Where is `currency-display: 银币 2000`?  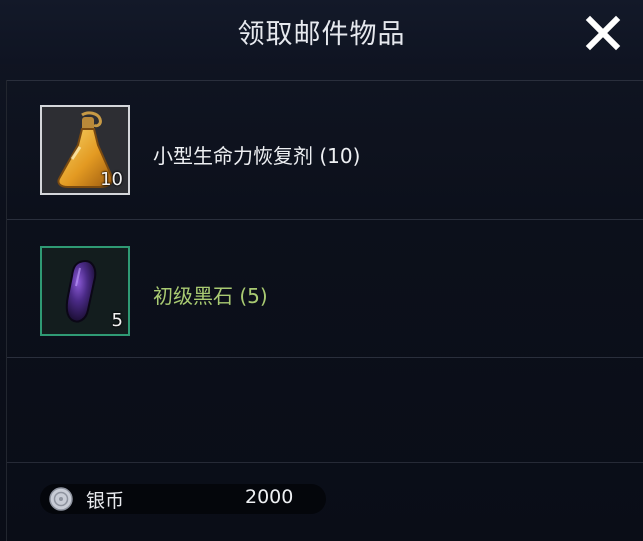 currency-display: 银币 2000 is located at coordinates (183, 499).